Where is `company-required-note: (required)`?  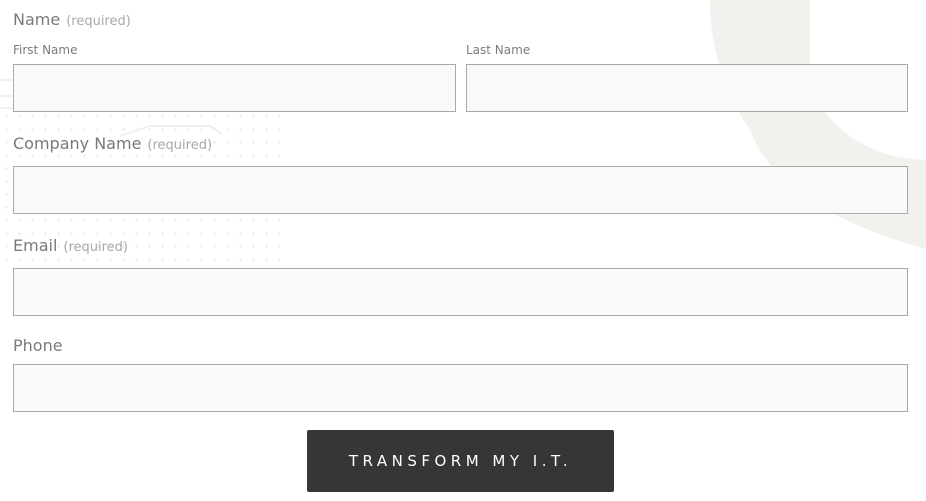
company-required-note: (required) is located at coordinates (180, 145).